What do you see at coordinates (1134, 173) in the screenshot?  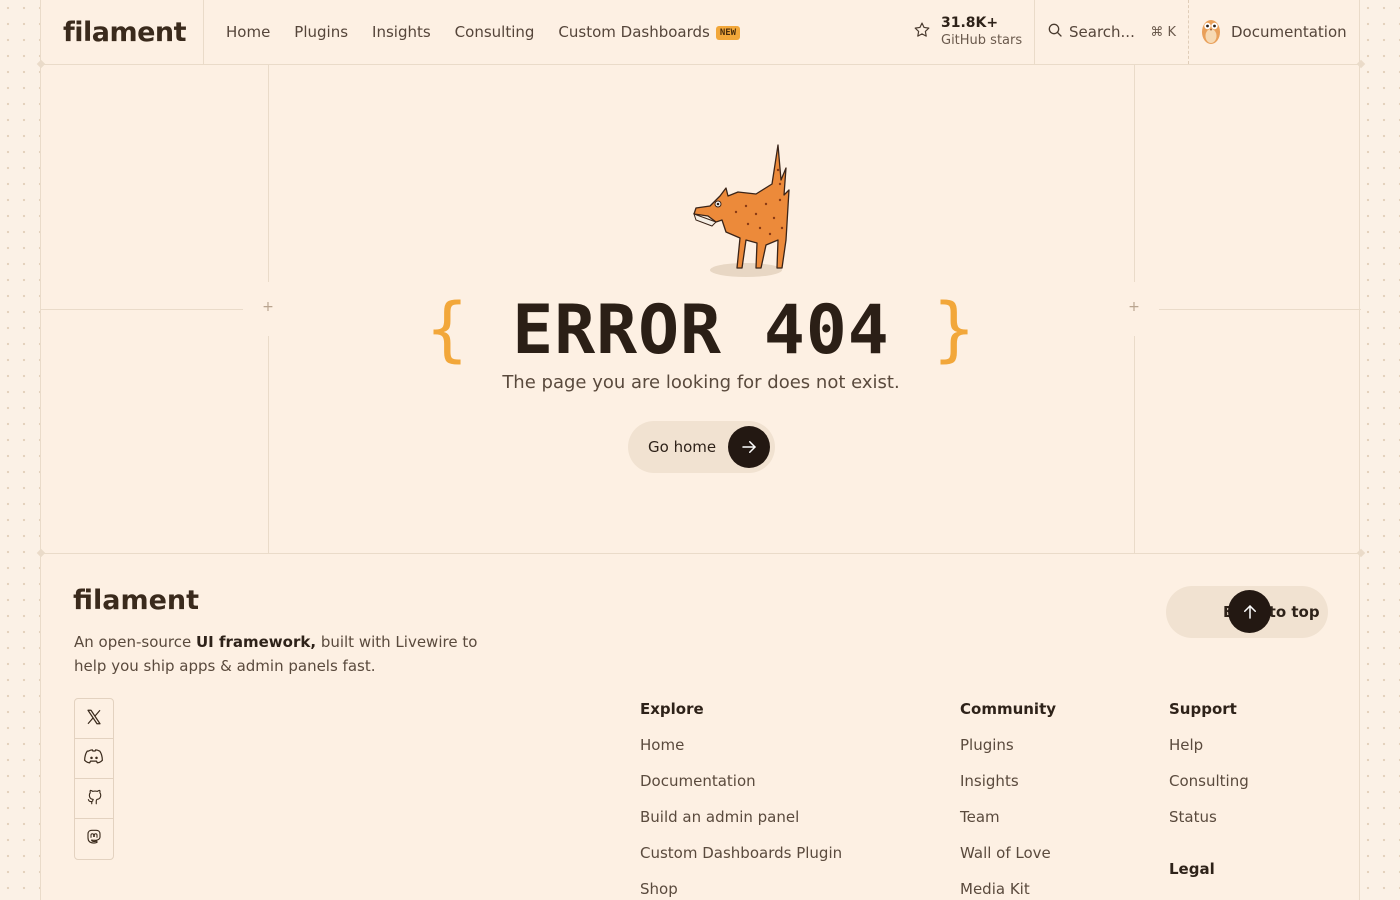 I see `grid-line-right` at bounding box center [1134, 173].